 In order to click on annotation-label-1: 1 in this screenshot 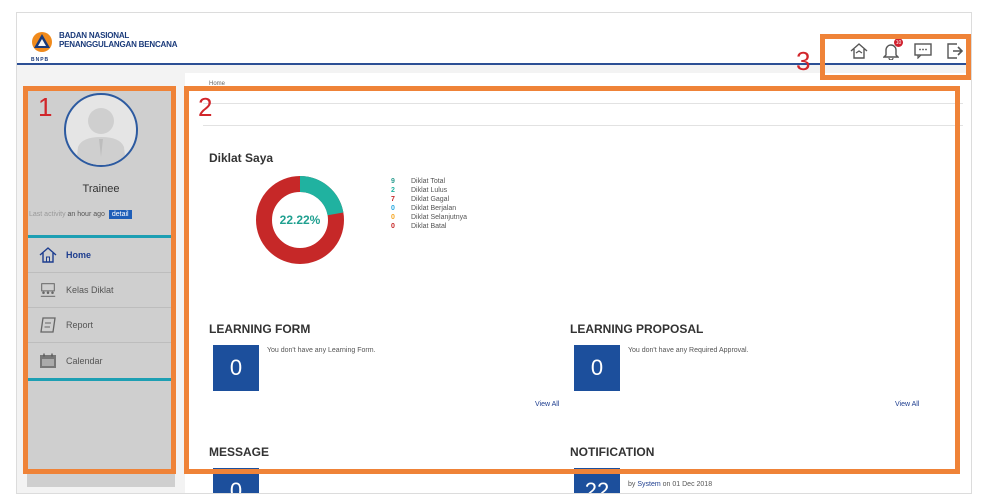, I will do `click(45, 107)`.